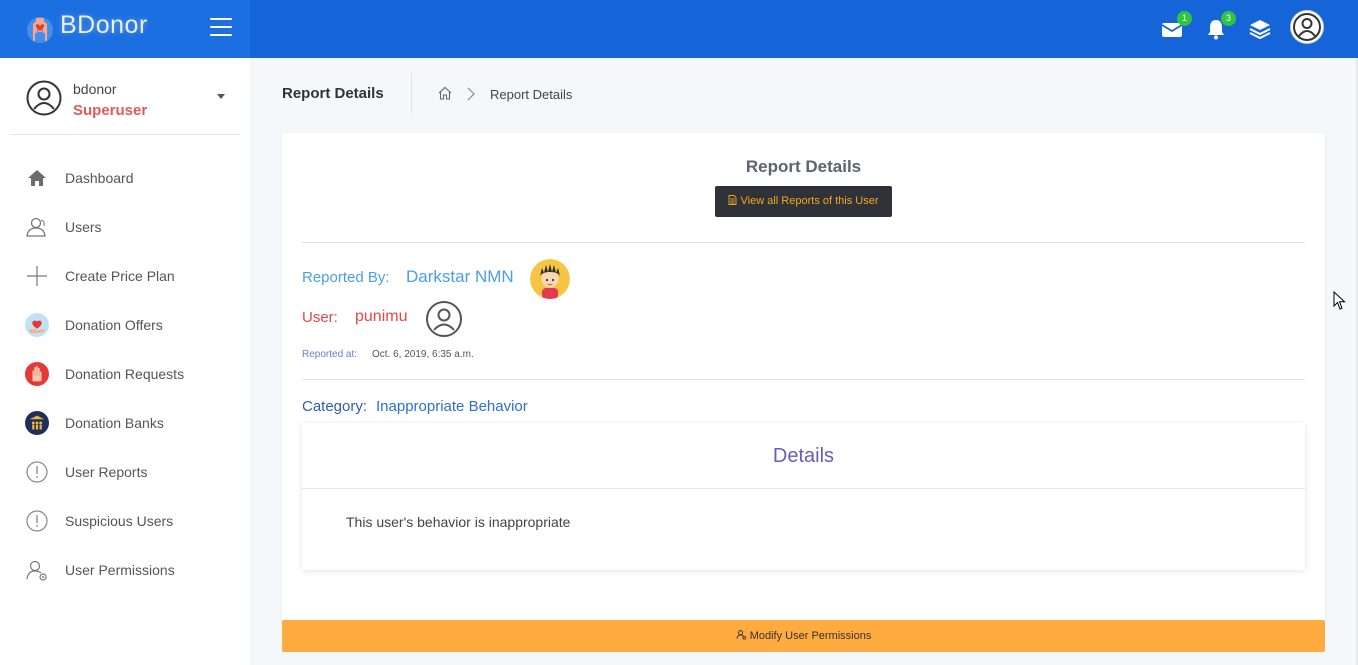  Describe the element at coordinates (44, 98) in the screenshot. I see `profile-avatar-icon` at that location.